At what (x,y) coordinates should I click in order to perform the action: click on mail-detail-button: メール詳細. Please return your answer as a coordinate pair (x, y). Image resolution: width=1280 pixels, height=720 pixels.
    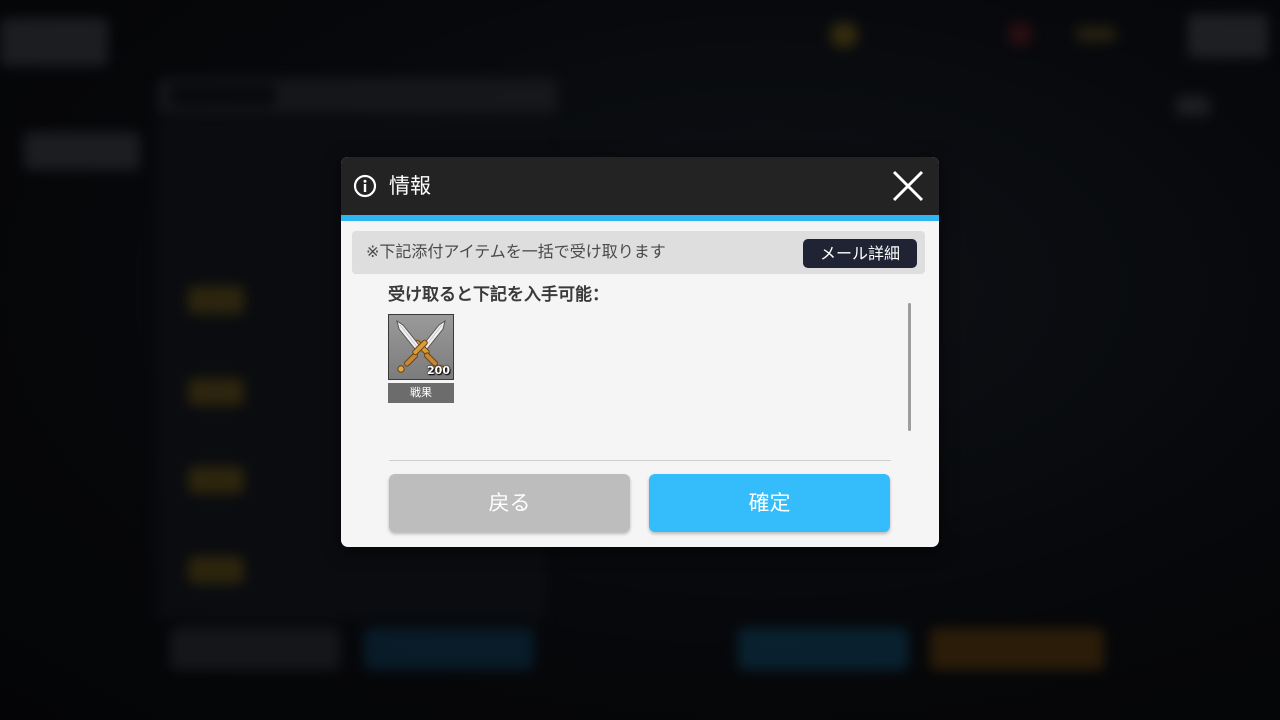
    Looking at the image, I should click on (860, 253).